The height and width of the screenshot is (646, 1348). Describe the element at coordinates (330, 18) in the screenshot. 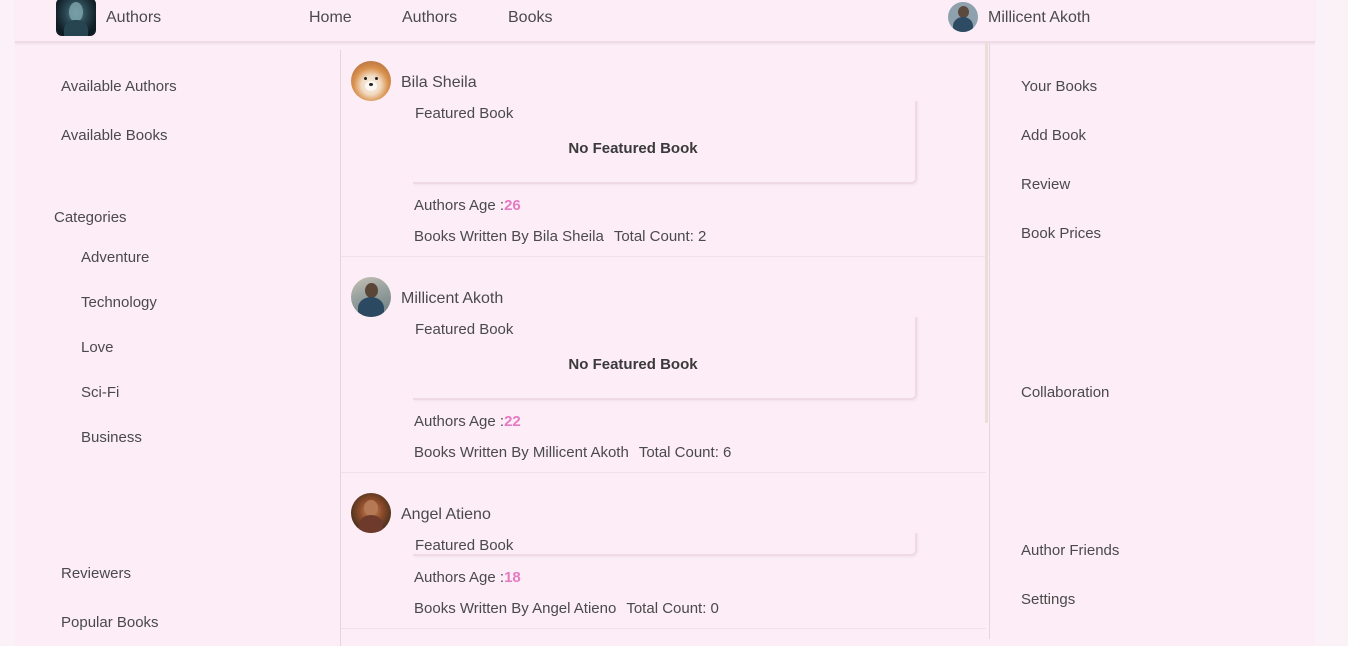

I see `nav-home: Home` at that location.